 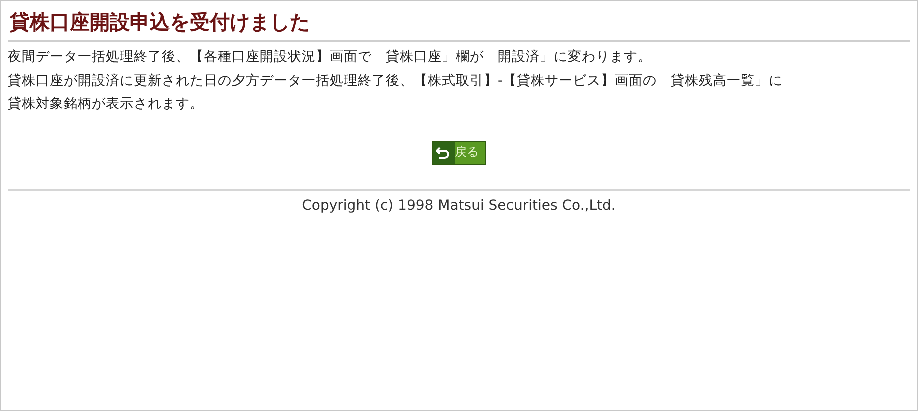 I want to click on back-button: 戻る, so click(x=459, y=152).